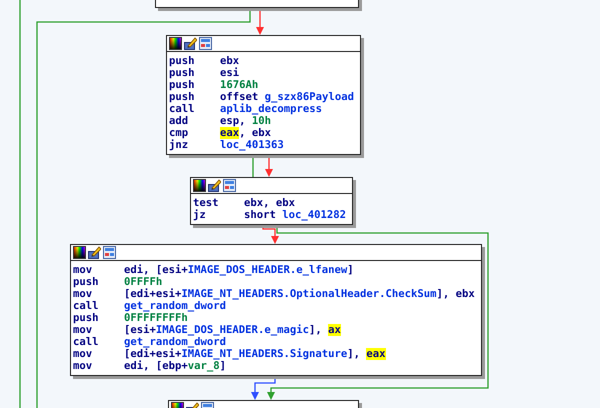 Image resolution: width=600 pixels, height=408 pixels. Describe the element at coordinates (299, 294) in the screenshot. I see `instruction-operands: [edi+esi+IMAGE_NT_HEADERS.OptionalHeader.CheckSum], ebx` at that location.